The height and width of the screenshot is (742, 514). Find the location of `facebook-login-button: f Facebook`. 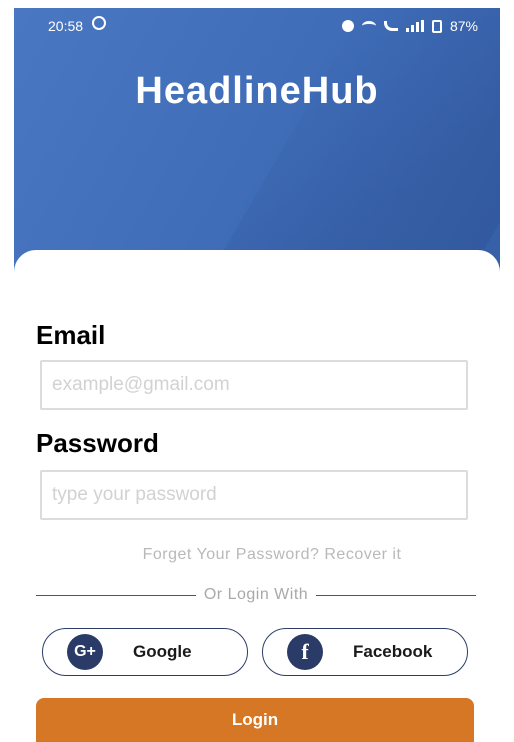

facebook-login-button: f Facebook is located at coordinates (365, 652).